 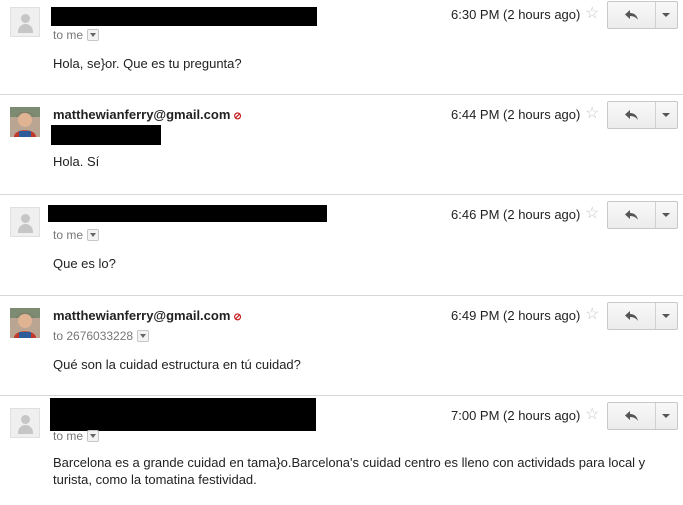 I want to click on message-time: 6:30 PM (2 hours ago), so click(x=516, y=14).